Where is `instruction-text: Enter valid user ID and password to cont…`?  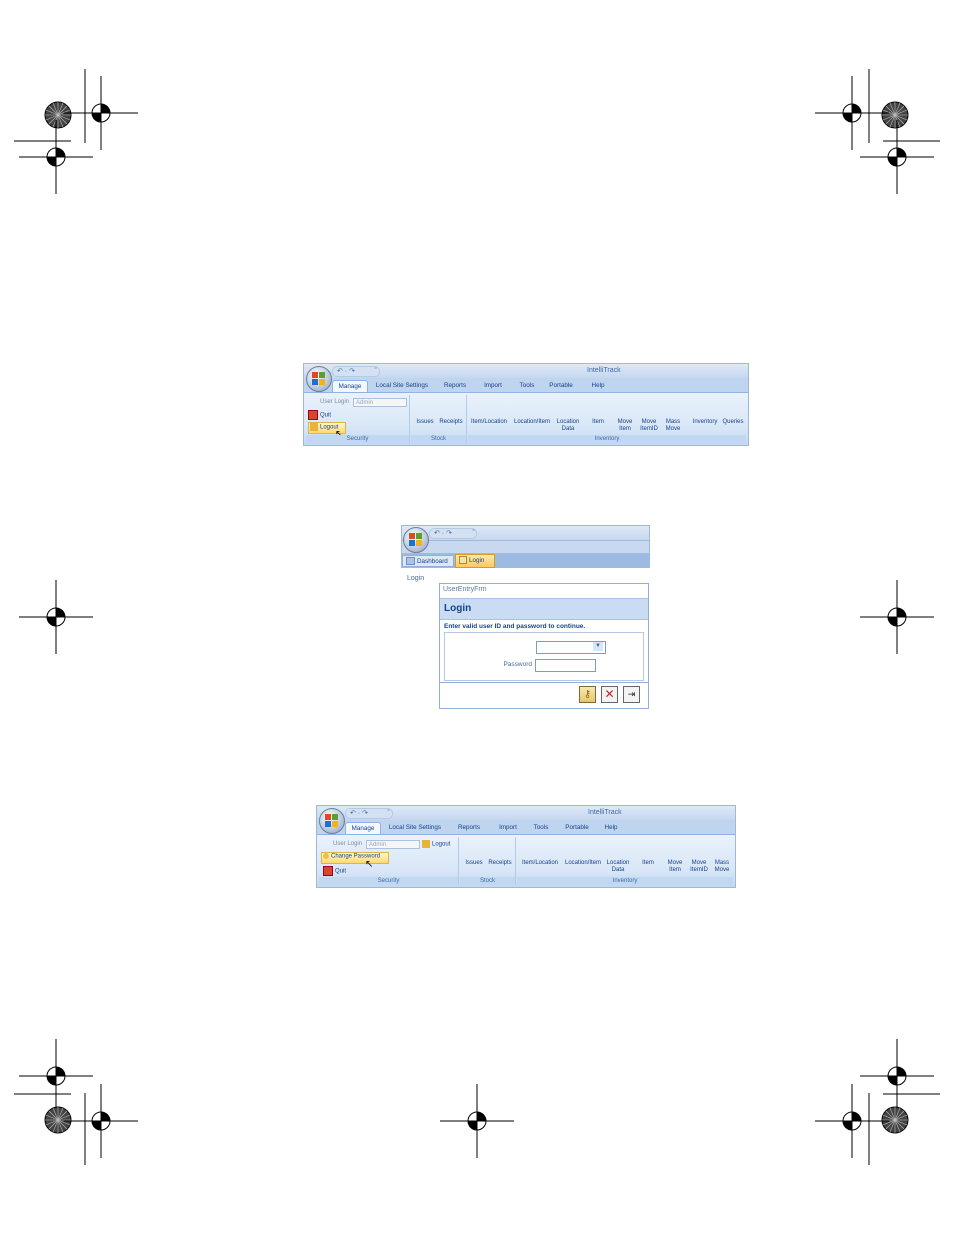
instruction-text: Enter valid user ID and password to cont… is located at coordinates (515, 626).